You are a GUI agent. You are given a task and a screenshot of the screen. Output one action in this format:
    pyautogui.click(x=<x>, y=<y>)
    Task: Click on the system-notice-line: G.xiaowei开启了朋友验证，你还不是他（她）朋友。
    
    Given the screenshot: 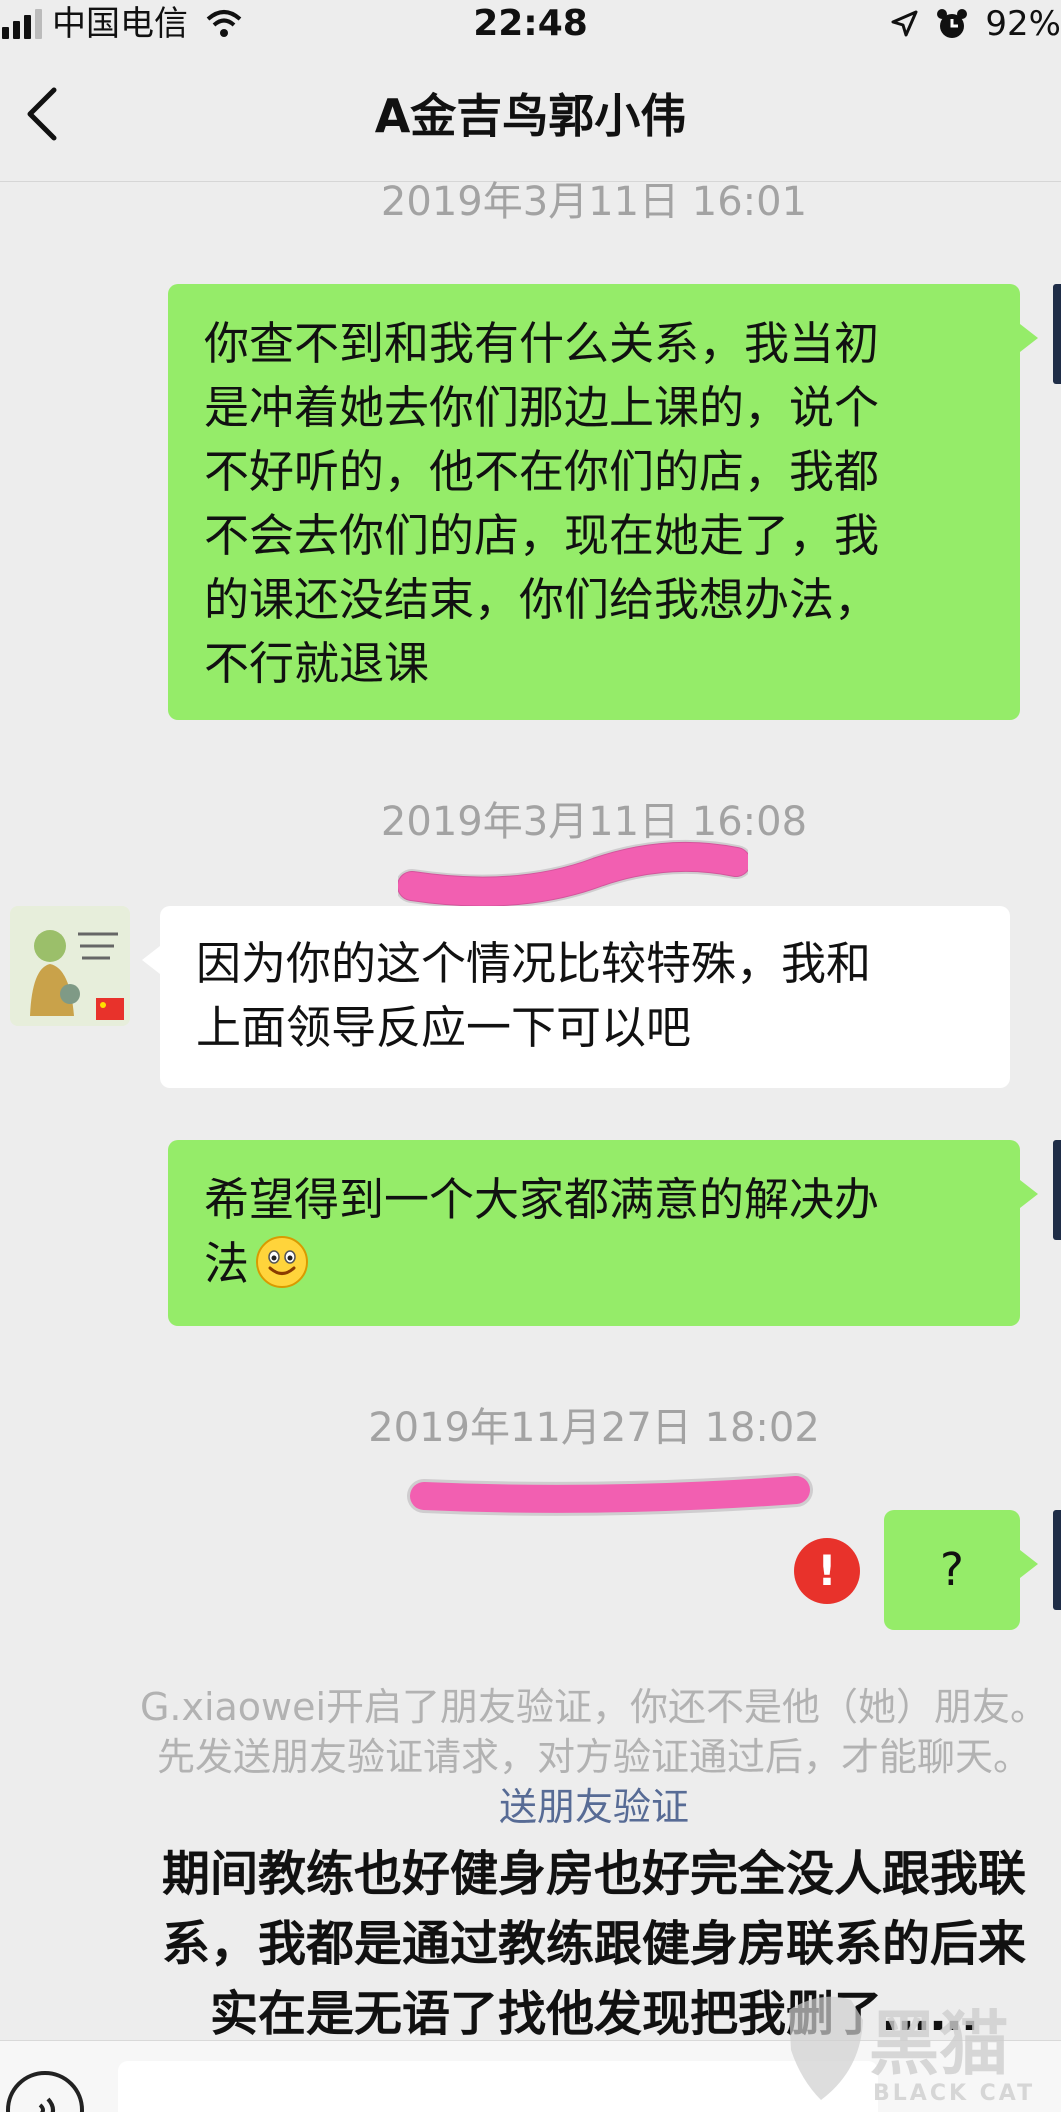 What is the action you would take?
    pyautogui.click(x=594, y=1707)
    